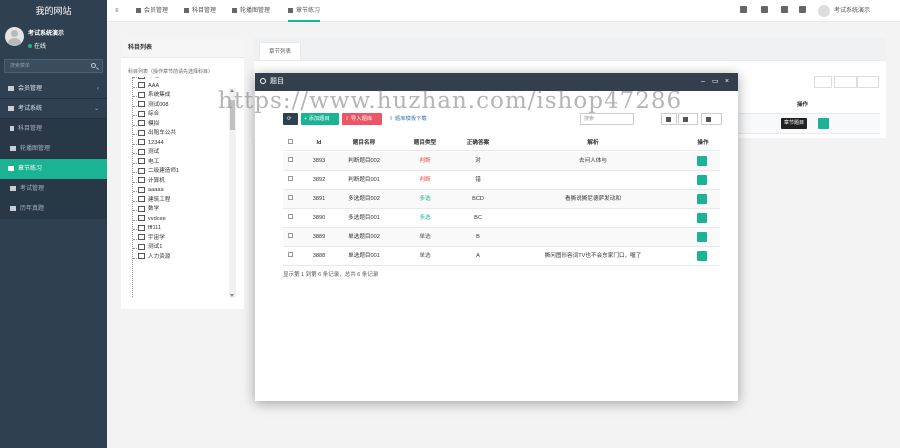 Image resolution: width=900 pixels, height=448 pixels. Describe the element at coordinates (501, 199) in the screenshot. I see `table-row: 3891 多选题目002 多选 BCD 看撕说撕尼德萨发动和` at that location.